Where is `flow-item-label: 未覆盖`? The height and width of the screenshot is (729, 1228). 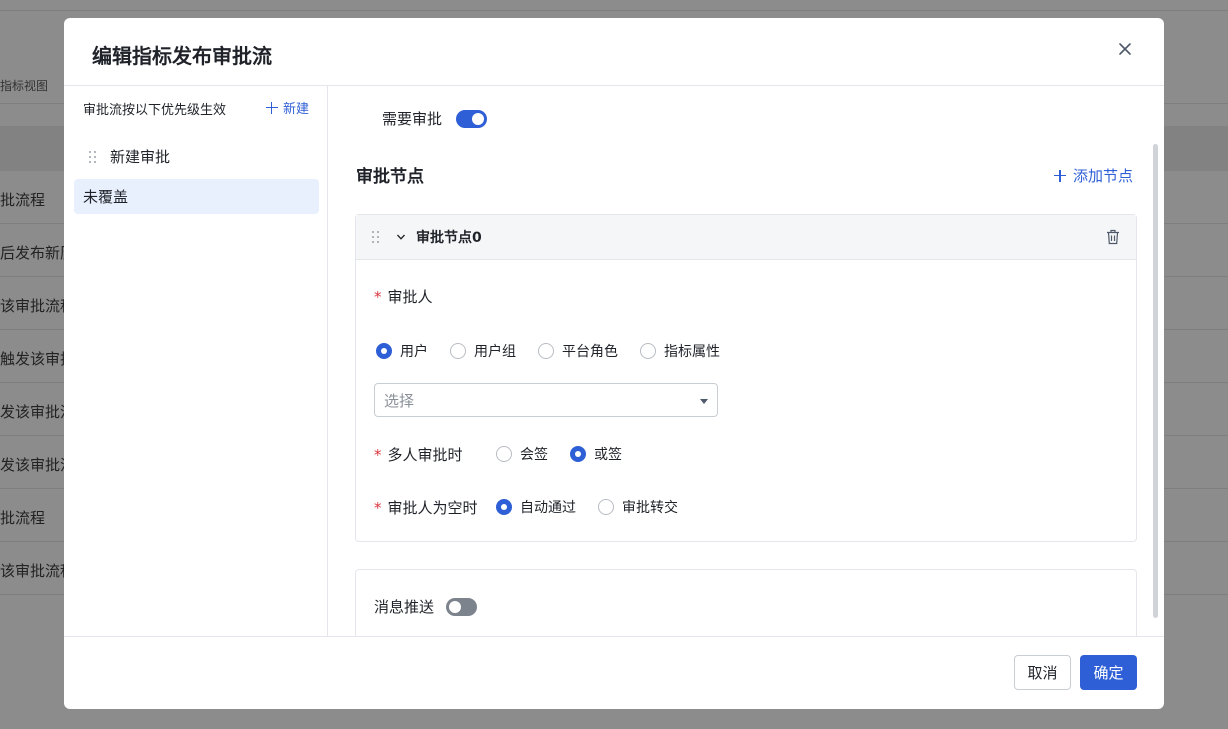
flow-item-label: 未覆盖 is located at coordinates (106, 197).